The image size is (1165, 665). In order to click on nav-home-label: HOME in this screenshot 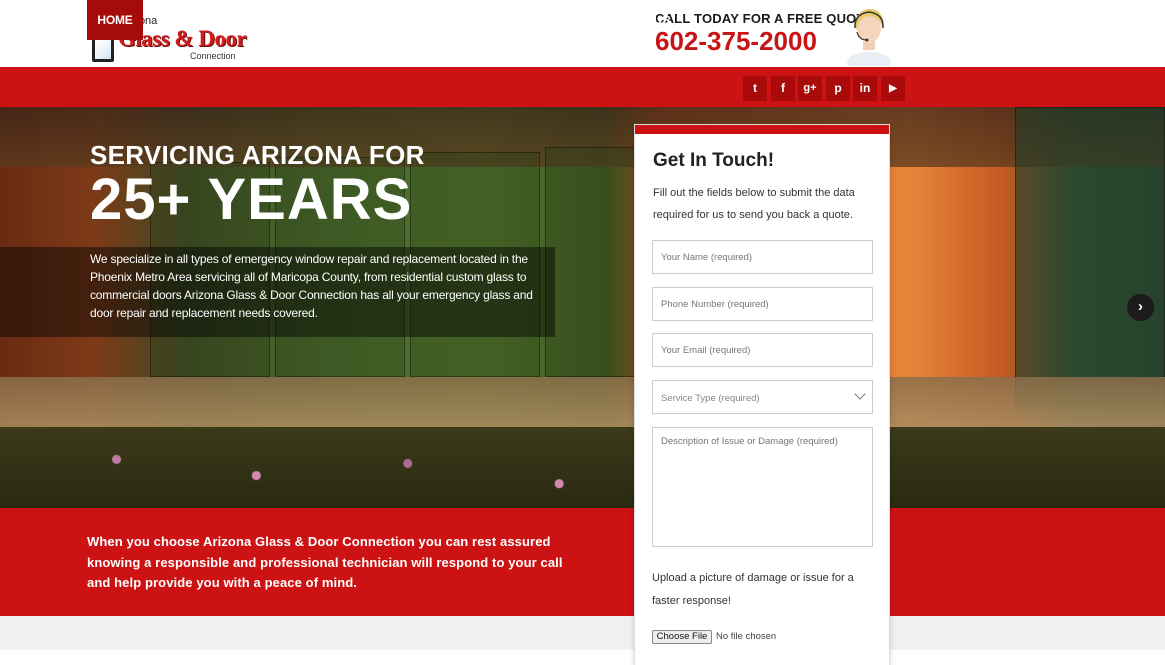, I will do `click(115, 20)`.